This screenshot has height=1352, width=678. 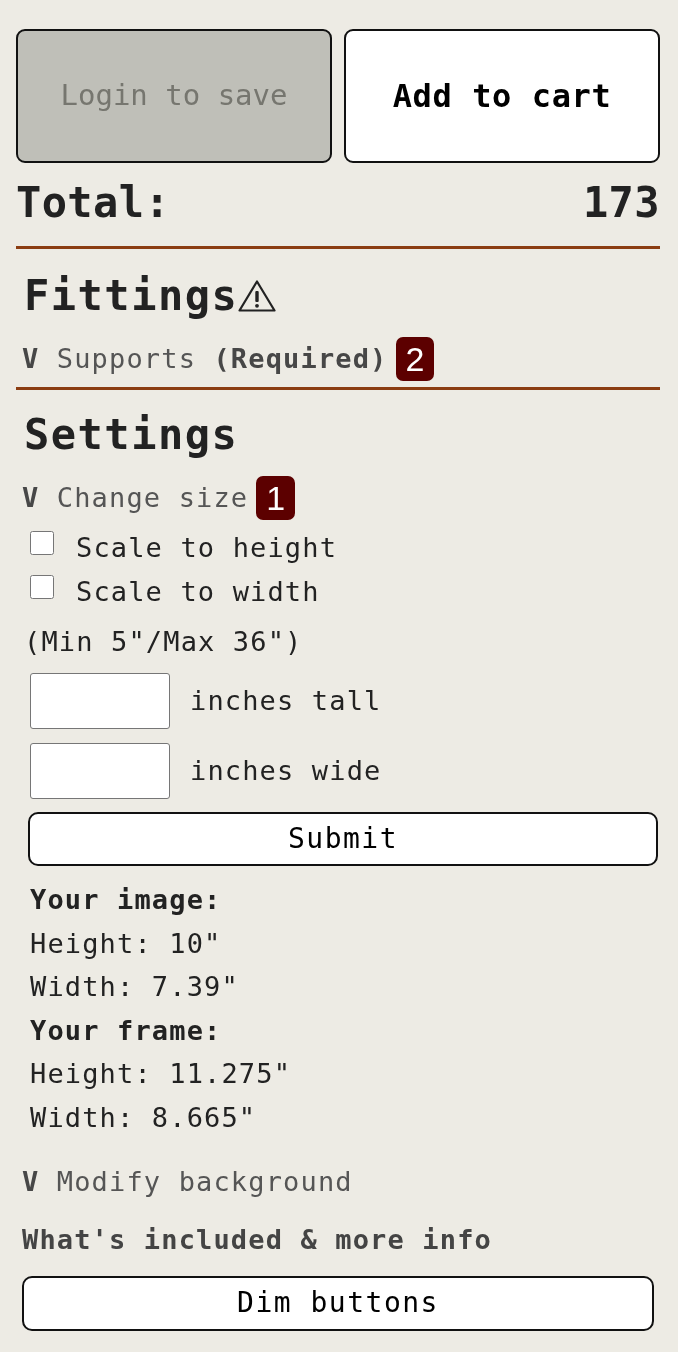 I want to click on accordion-toggle: V Supports (Required), so click(x=205, y=359).